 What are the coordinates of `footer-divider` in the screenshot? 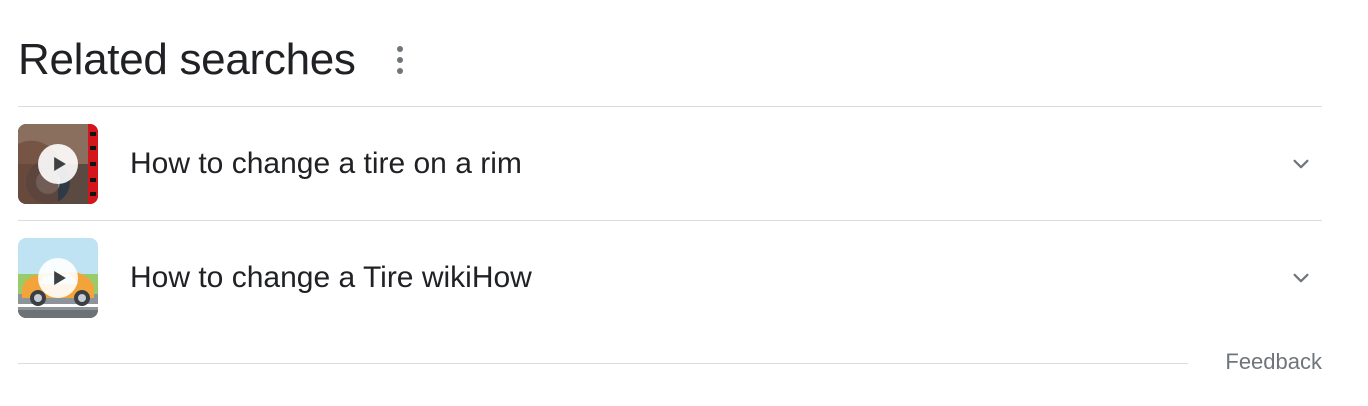 It's located at (603, 363).